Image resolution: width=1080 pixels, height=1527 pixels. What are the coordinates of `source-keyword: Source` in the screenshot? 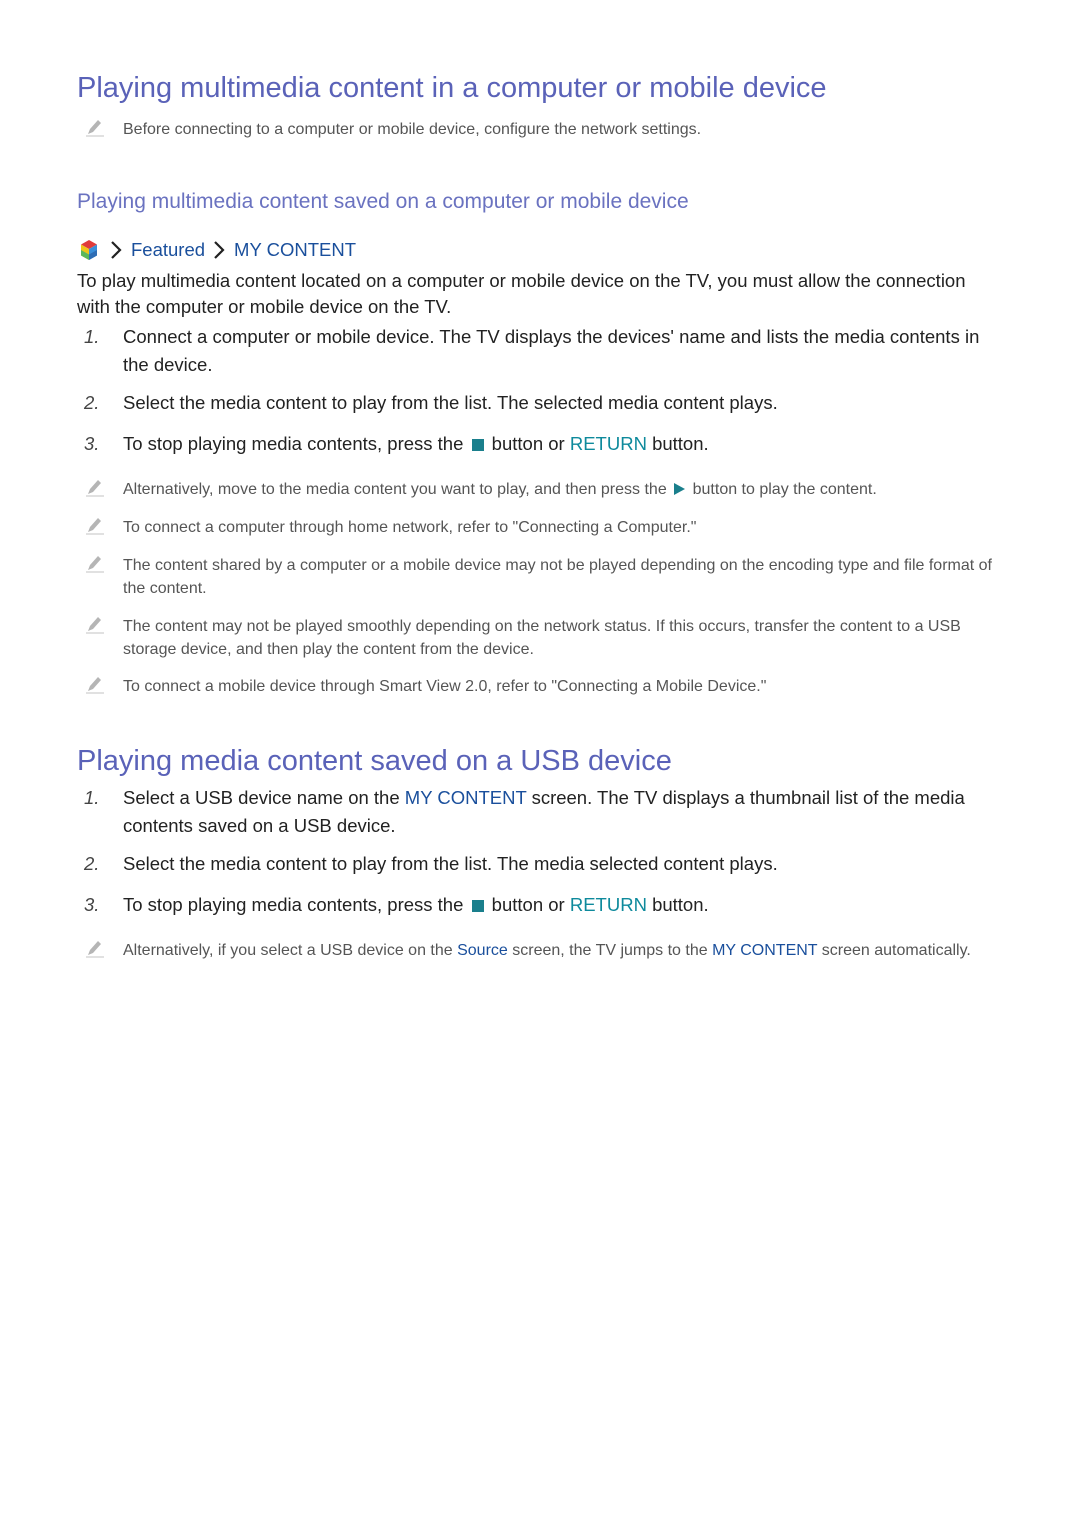 It's located at (482, 950).